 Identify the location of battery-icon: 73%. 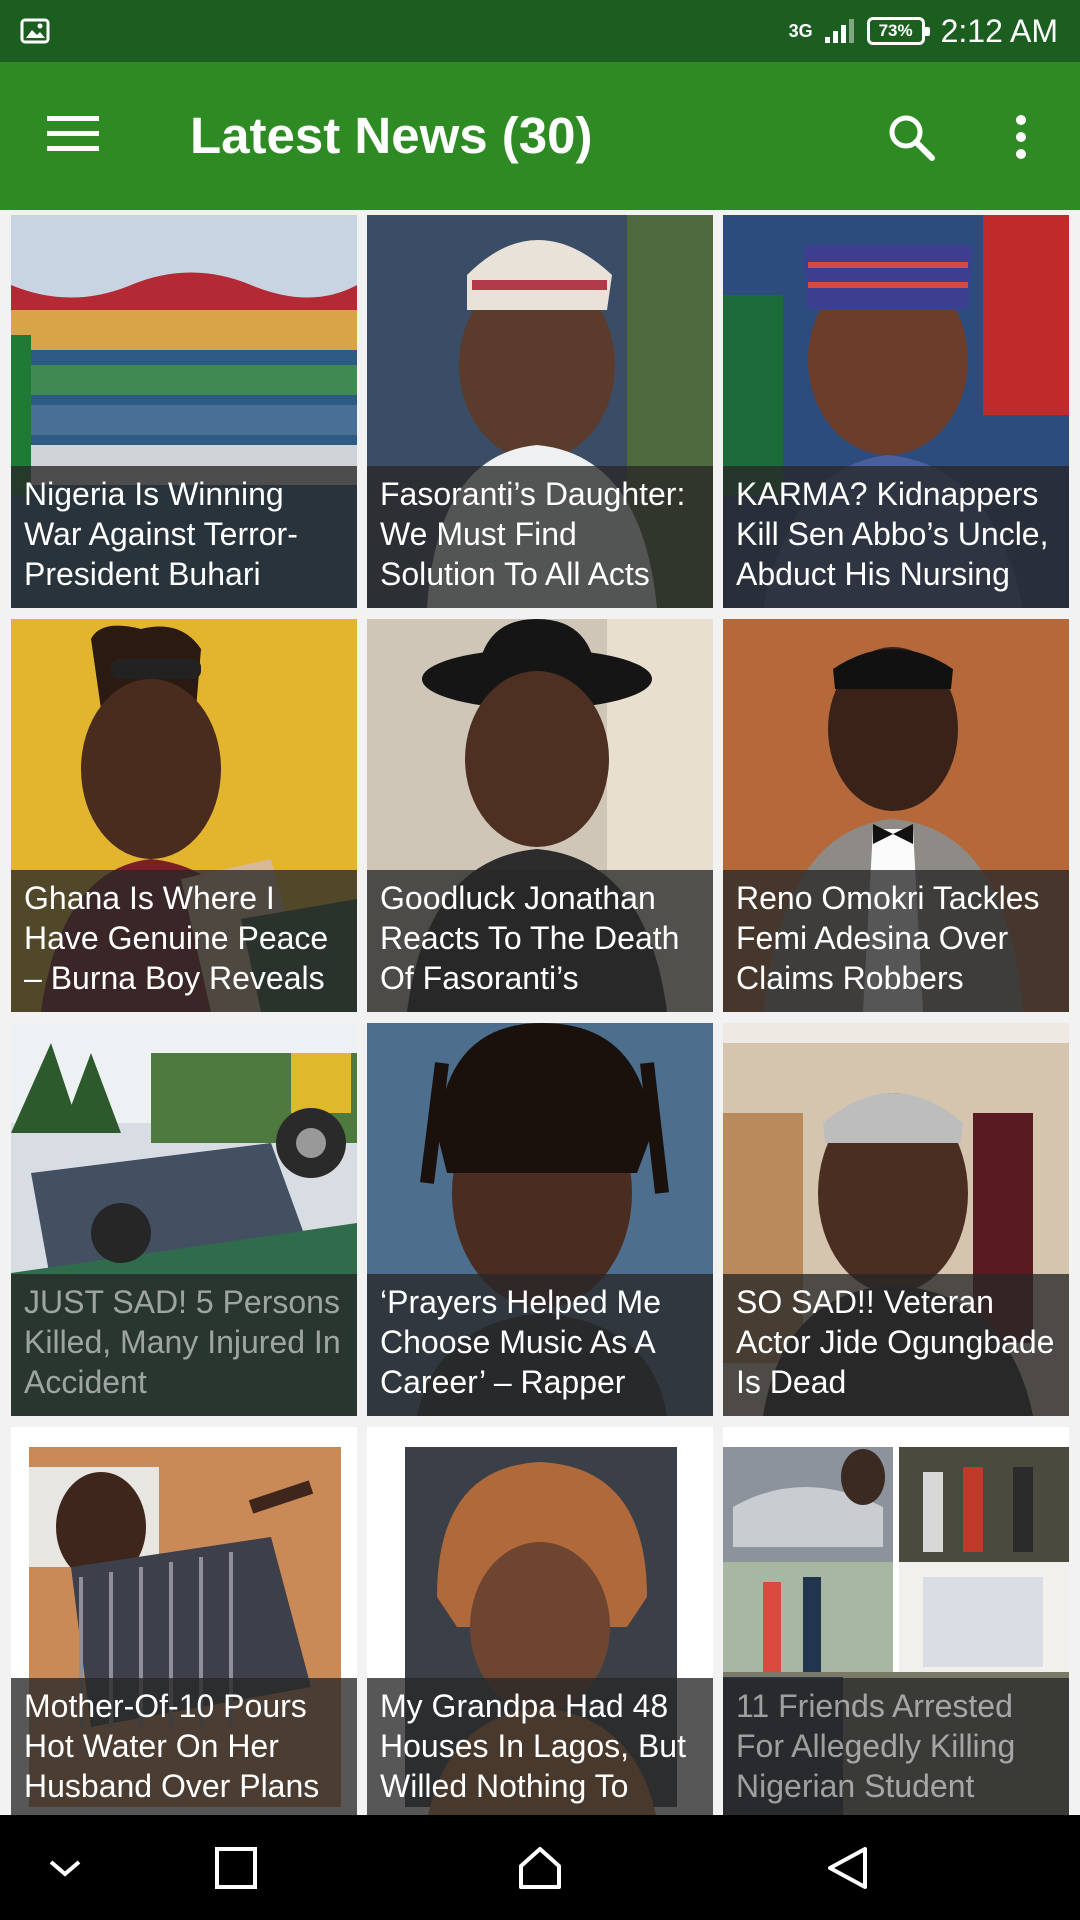
(898, 31).